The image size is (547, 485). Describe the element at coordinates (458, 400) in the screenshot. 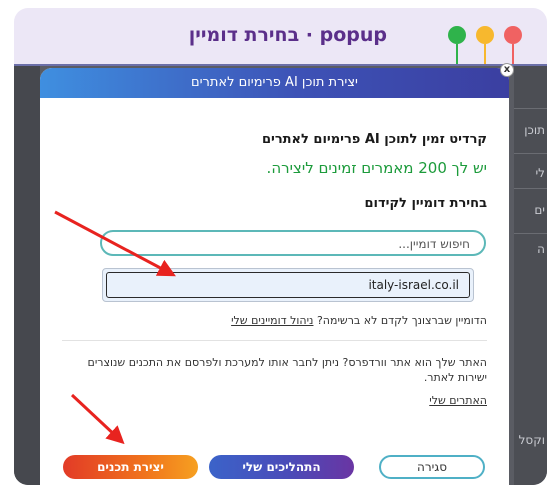

I see `my-sites-link: האתרים שלי` at that location.